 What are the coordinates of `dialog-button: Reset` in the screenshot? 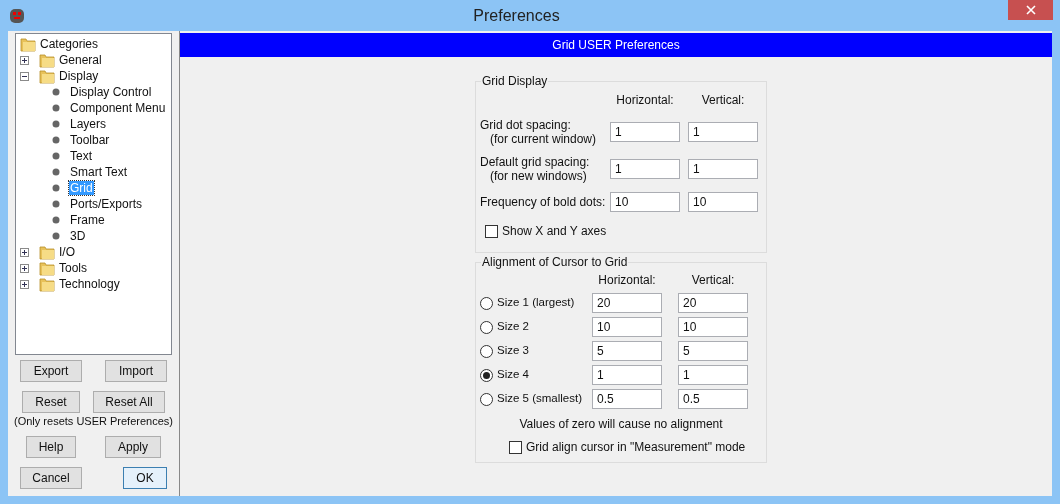 It's located at (51, 402).